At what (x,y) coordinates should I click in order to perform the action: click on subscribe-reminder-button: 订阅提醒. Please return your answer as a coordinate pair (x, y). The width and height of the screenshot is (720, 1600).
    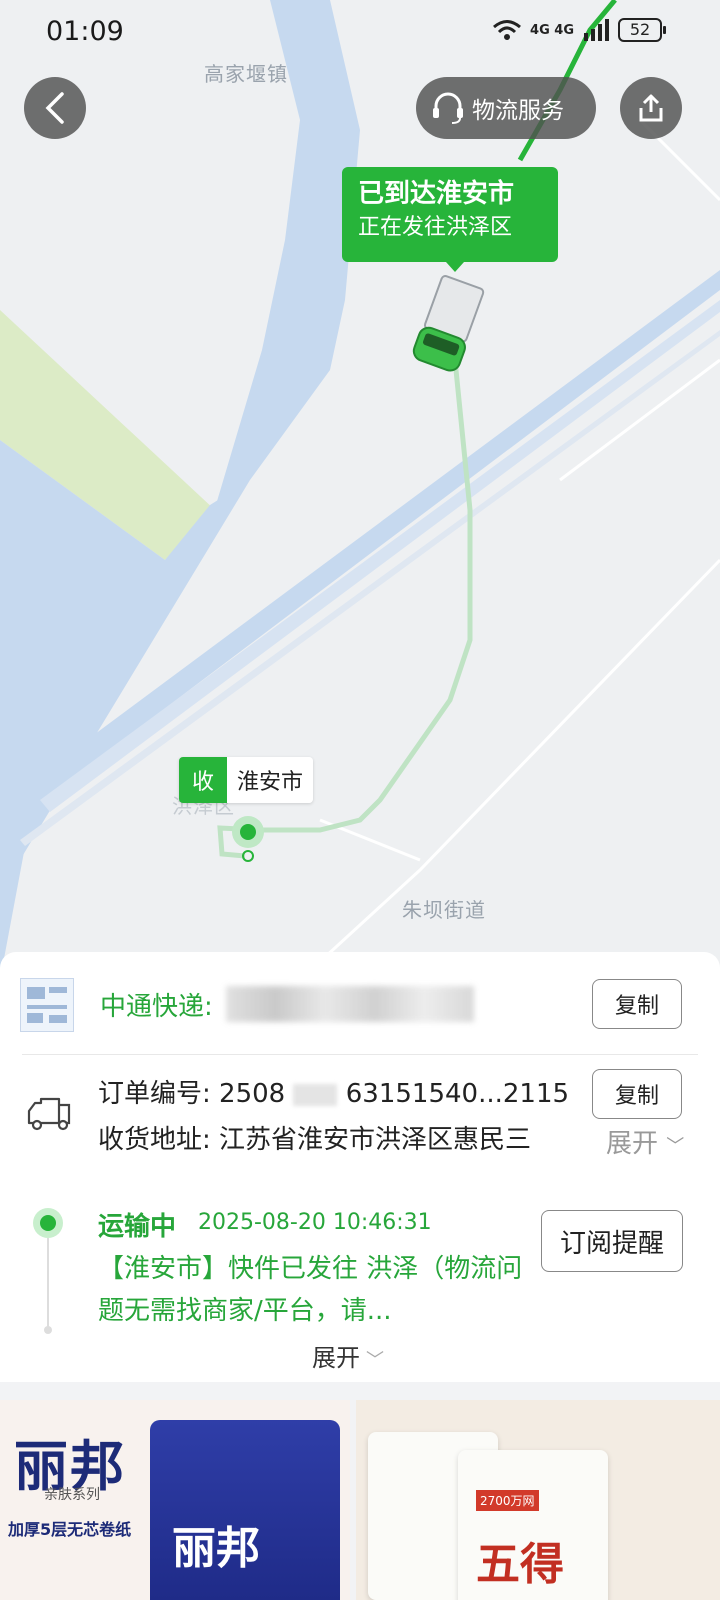
    Looking at the image, I should click on (612, 1241).